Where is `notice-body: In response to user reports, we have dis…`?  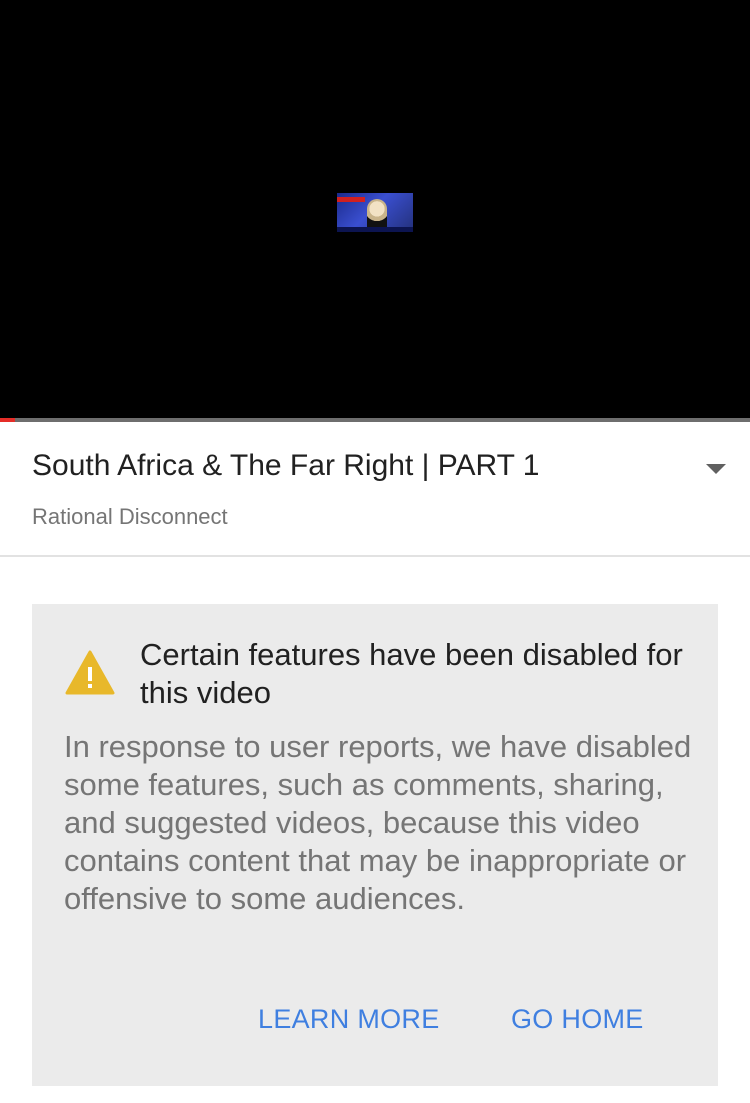
notice-body: In response to user reports, we have dis… is located at coordinates (378, 822).